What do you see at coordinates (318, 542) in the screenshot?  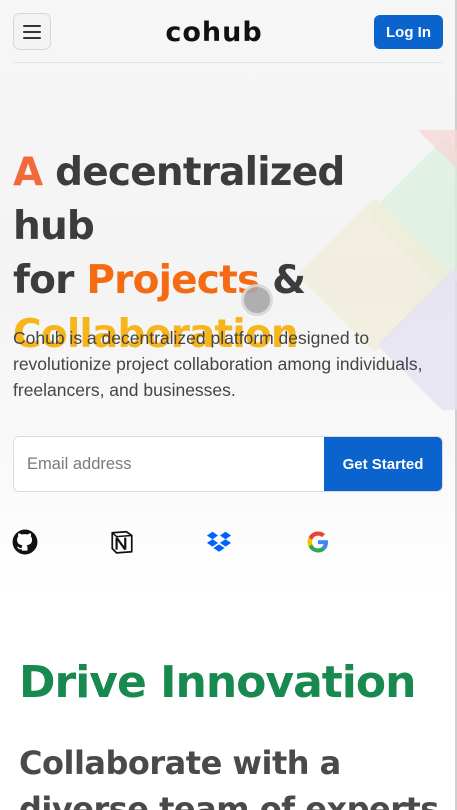 I see `google-icon` at bounding box center [318, 542].